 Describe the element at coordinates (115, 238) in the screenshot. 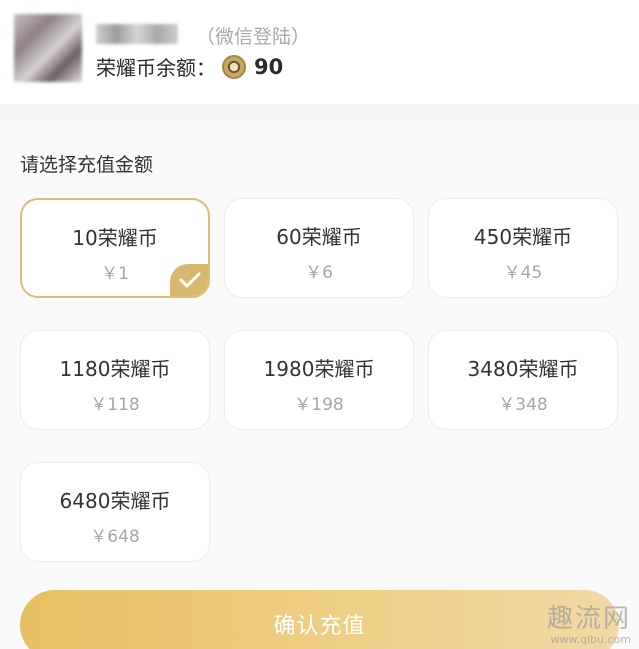

I see `option-coins: 10荣耀币` at that location.